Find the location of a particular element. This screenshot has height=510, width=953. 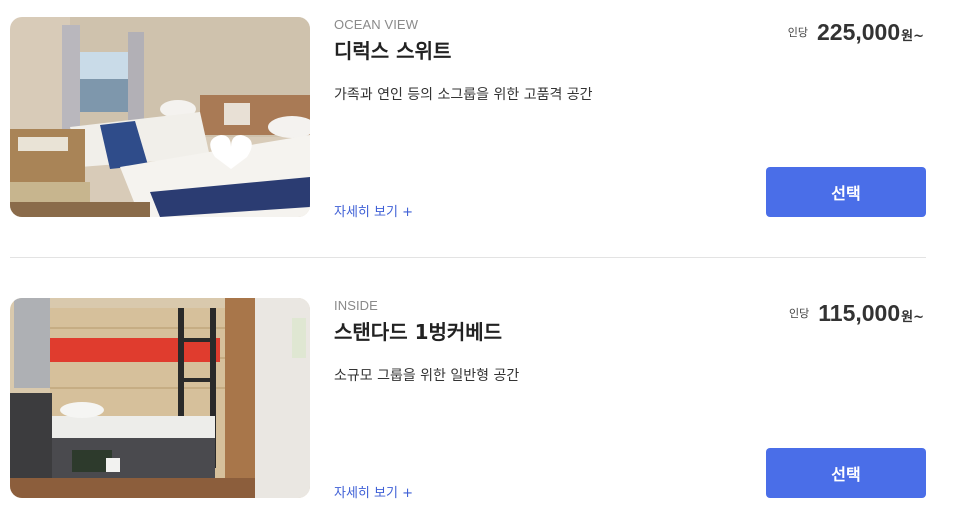

room-name: 스탠다드 1벙커베드 is located at coordinates (418, 332).